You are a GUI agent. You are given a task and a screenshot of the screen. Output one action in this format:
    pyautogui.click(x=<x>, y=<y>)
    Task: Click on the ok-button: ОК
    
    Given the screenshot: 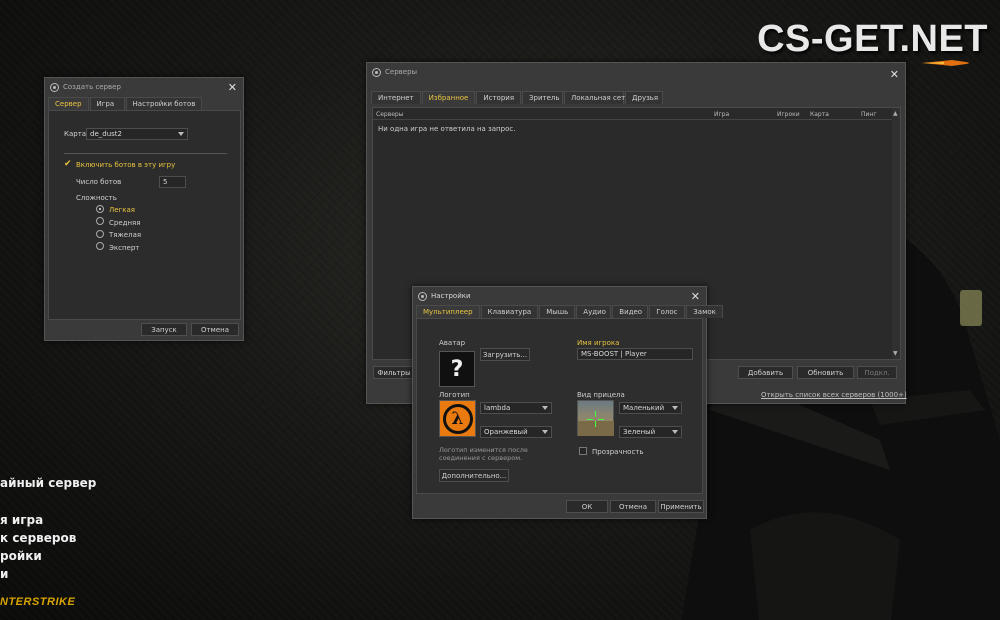 What is the action you would take?
    pyautogui.click(x=587, y=506)
    